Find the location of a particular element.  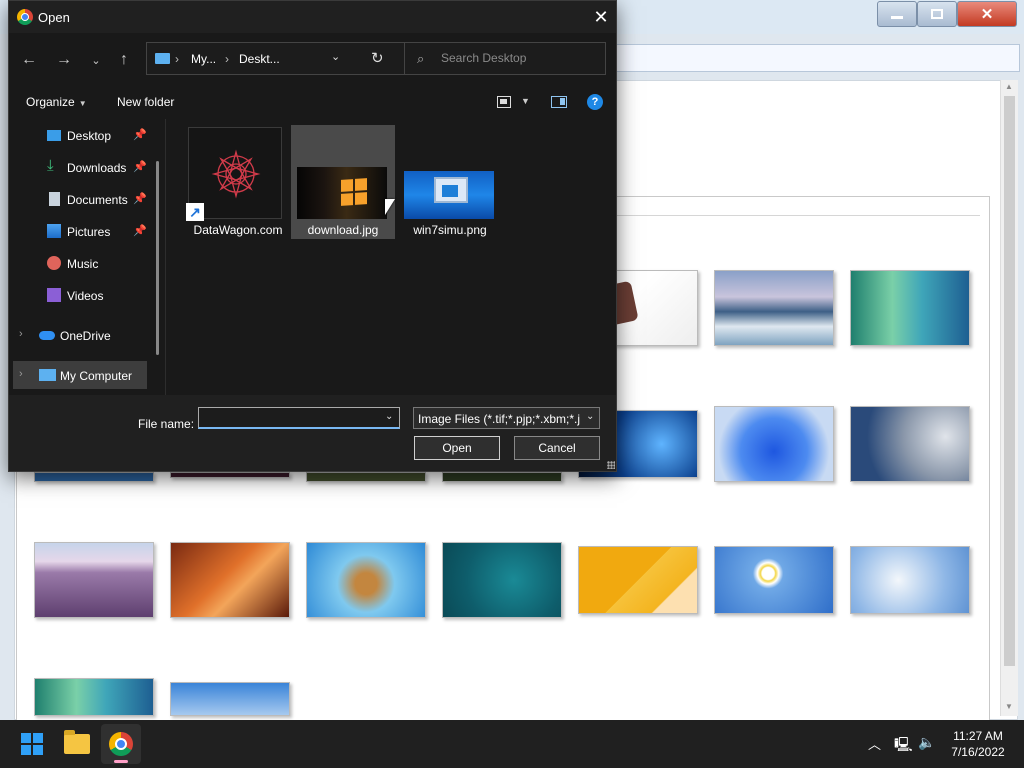

mouse-pointer-icon is located at coordinates (390, 207).